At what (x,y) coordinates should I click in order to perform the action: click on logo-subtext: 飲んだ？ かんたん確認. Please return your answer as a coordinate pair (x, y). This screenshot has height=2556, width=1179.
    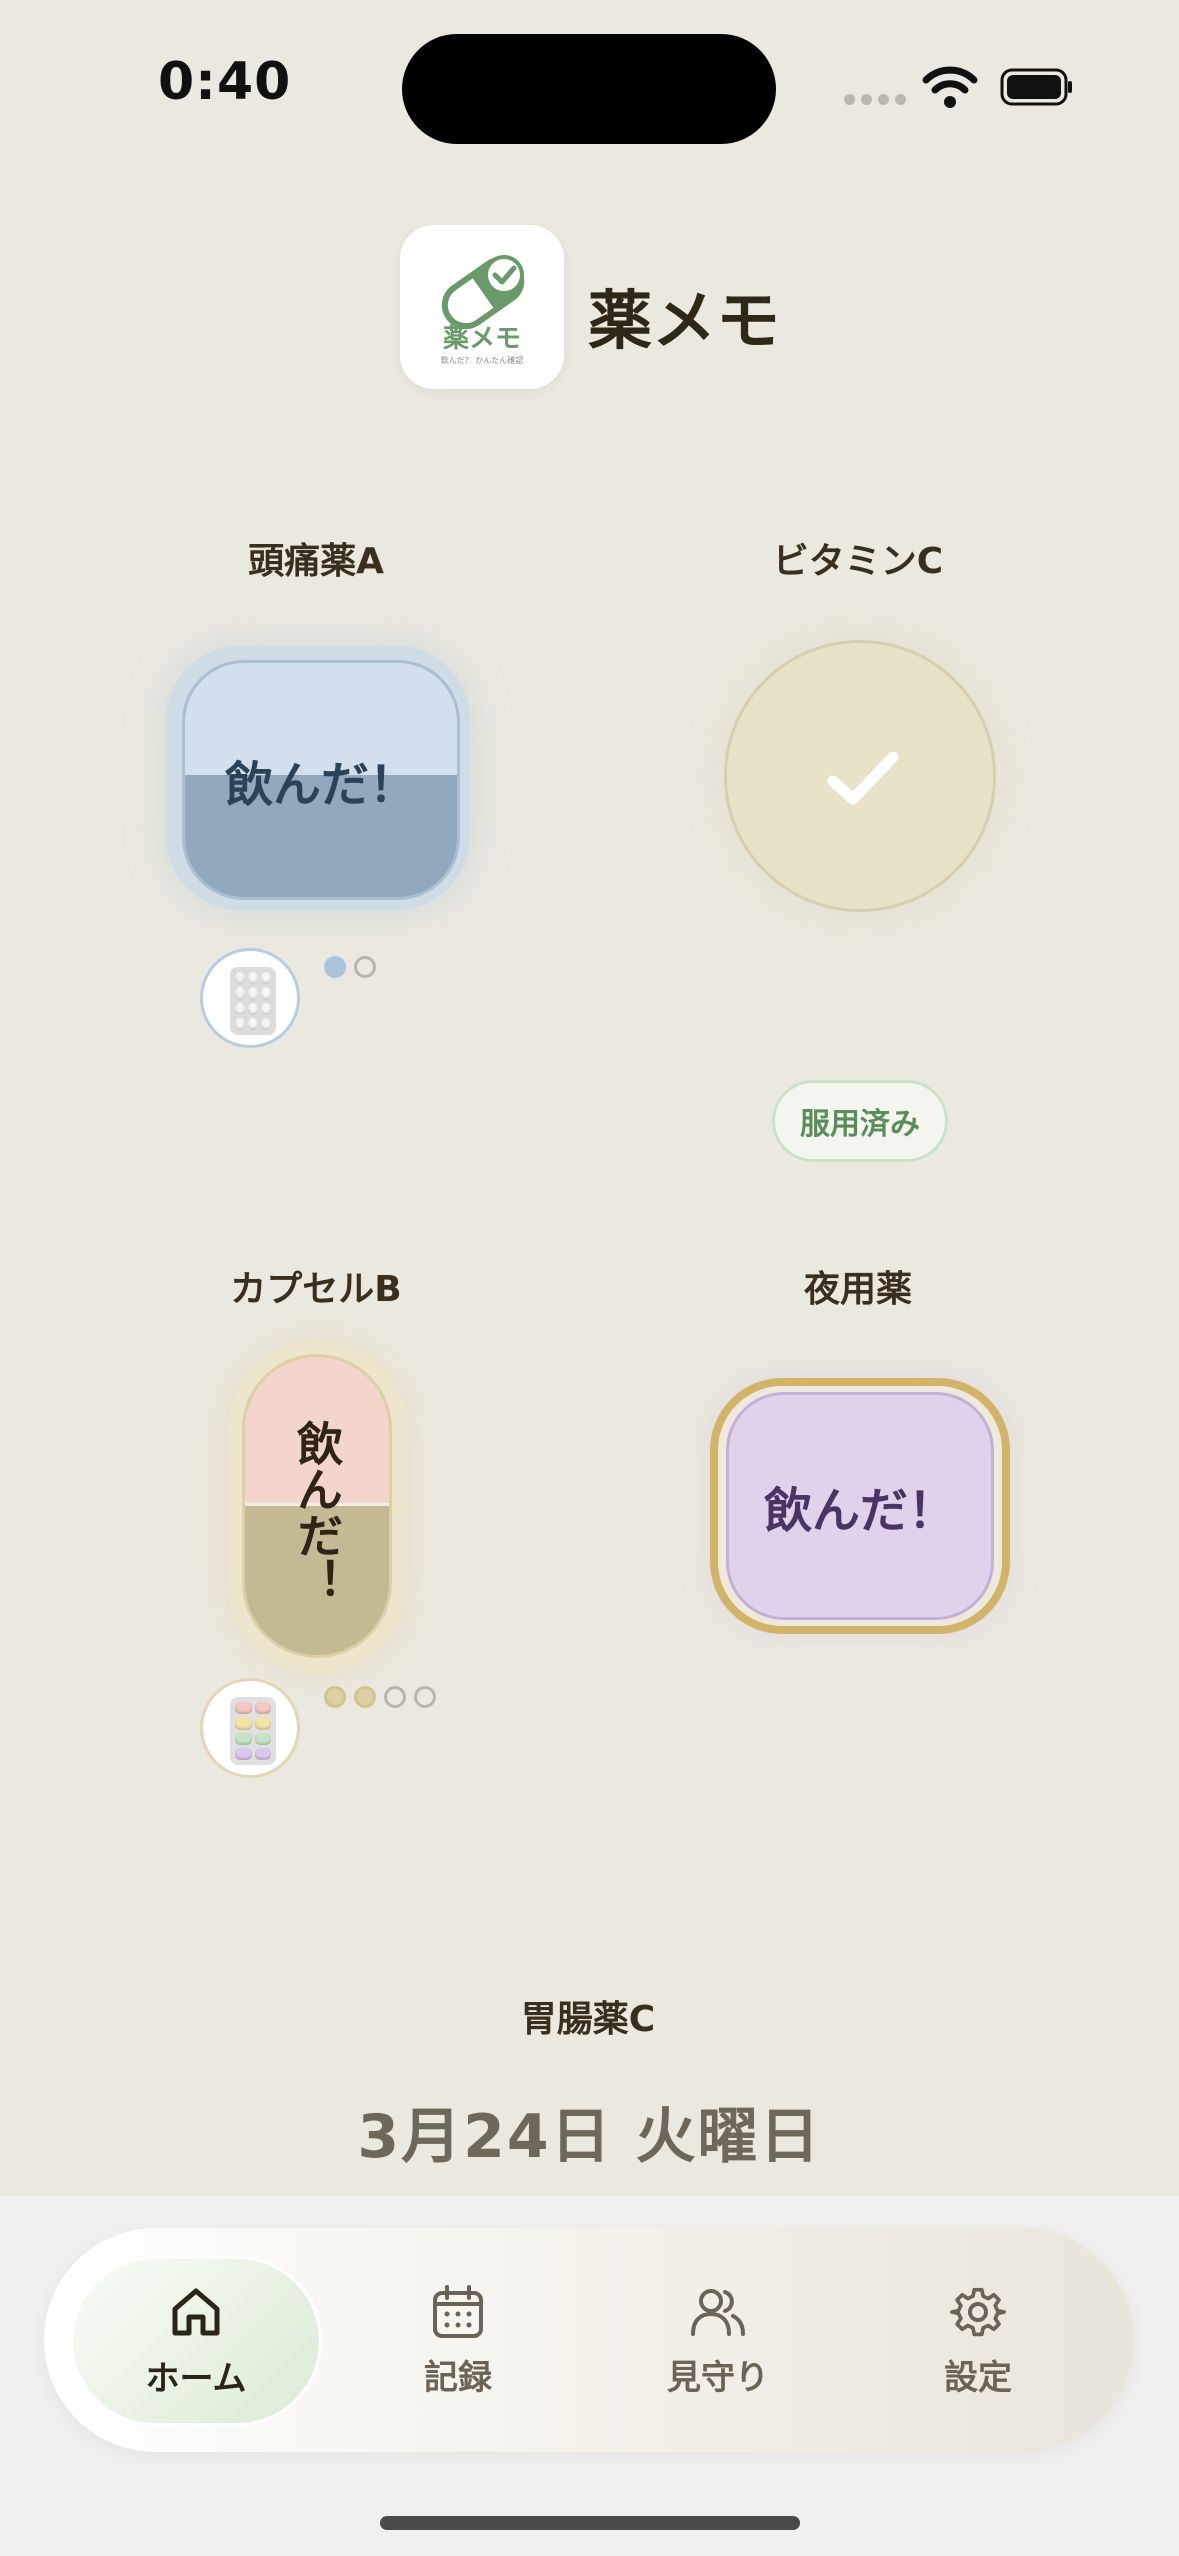
    Looking at the image, I should click on (482, 360).